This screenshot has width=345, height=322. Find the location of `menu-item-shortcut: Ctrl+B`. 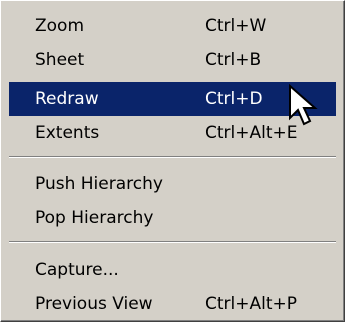

menu-item-shortcut: Ctrl+B is located at coordinates (233, 60).